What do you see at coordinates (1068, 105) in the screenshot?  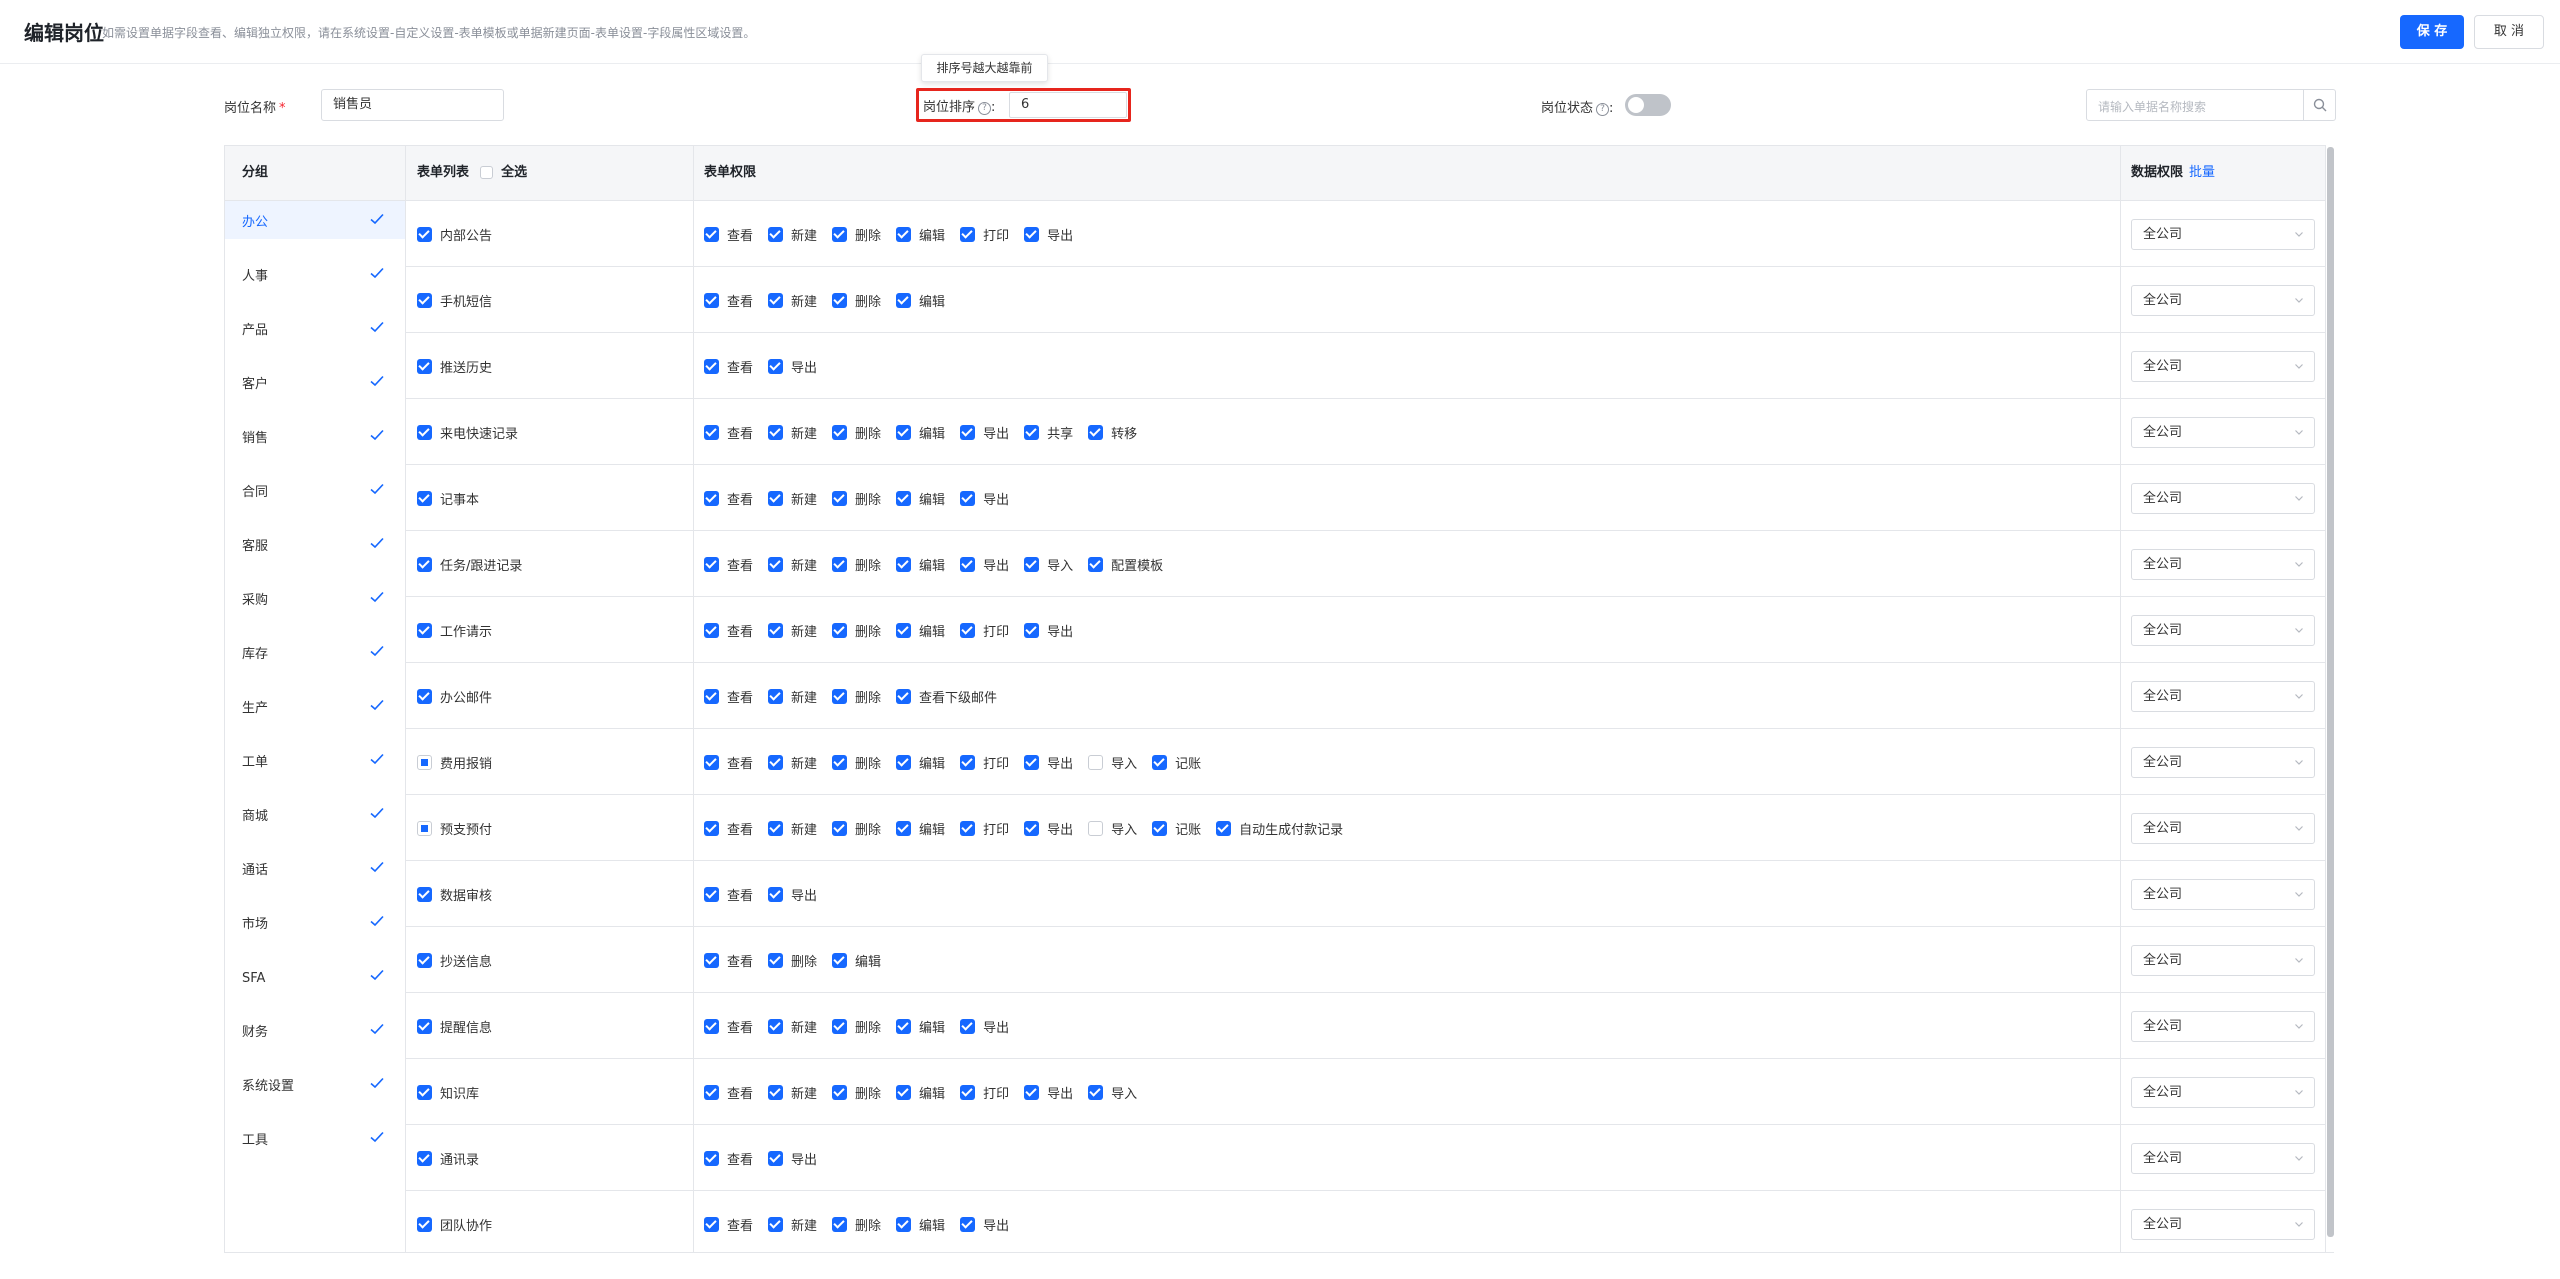 I see `position-sort-input: 6` at bounding box center [1068, 105].